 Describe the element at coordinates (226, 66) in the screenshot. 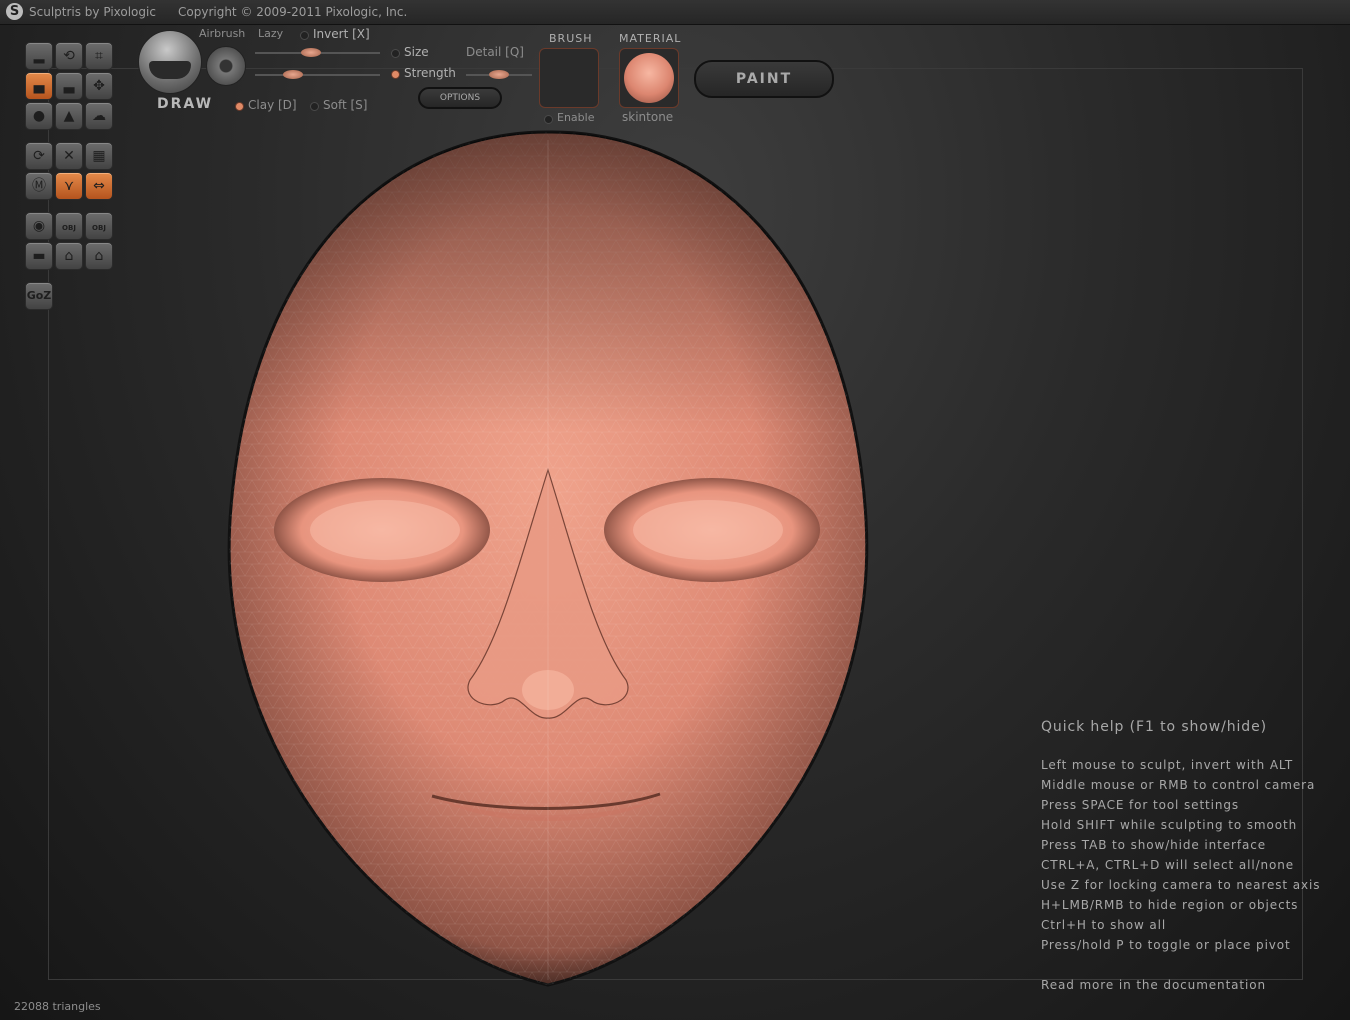

I see `airbrush-toggle-icon` at that location.